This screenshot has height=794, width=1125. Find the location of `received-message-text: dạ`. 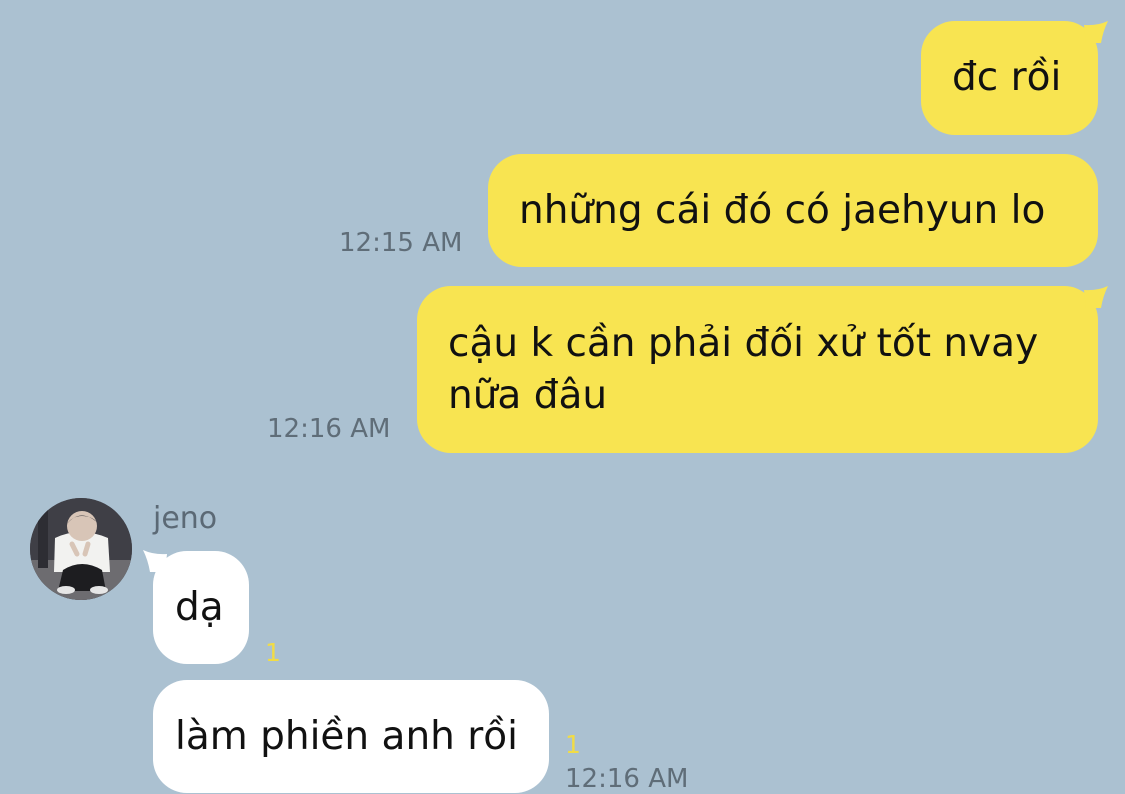

received-message-text: dạ is located at coordinates (199, 607).